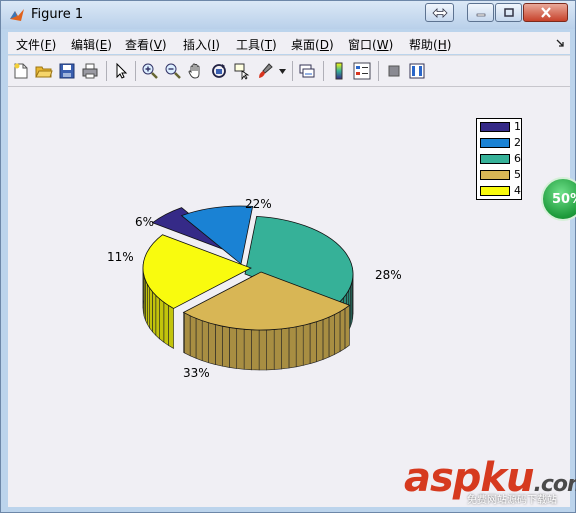 This screenshot has height=513, width=576. Describe the element at coordinates (517, 174) in the screenshot. I see `legend-label: 5` at that location.